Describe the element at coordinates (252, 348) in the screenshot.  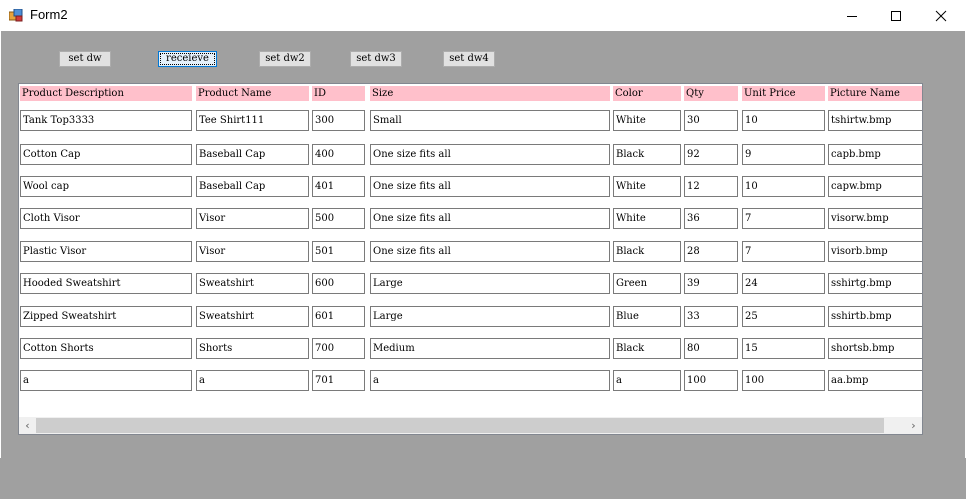
I see `cell-product-name: Shorts` at that location.